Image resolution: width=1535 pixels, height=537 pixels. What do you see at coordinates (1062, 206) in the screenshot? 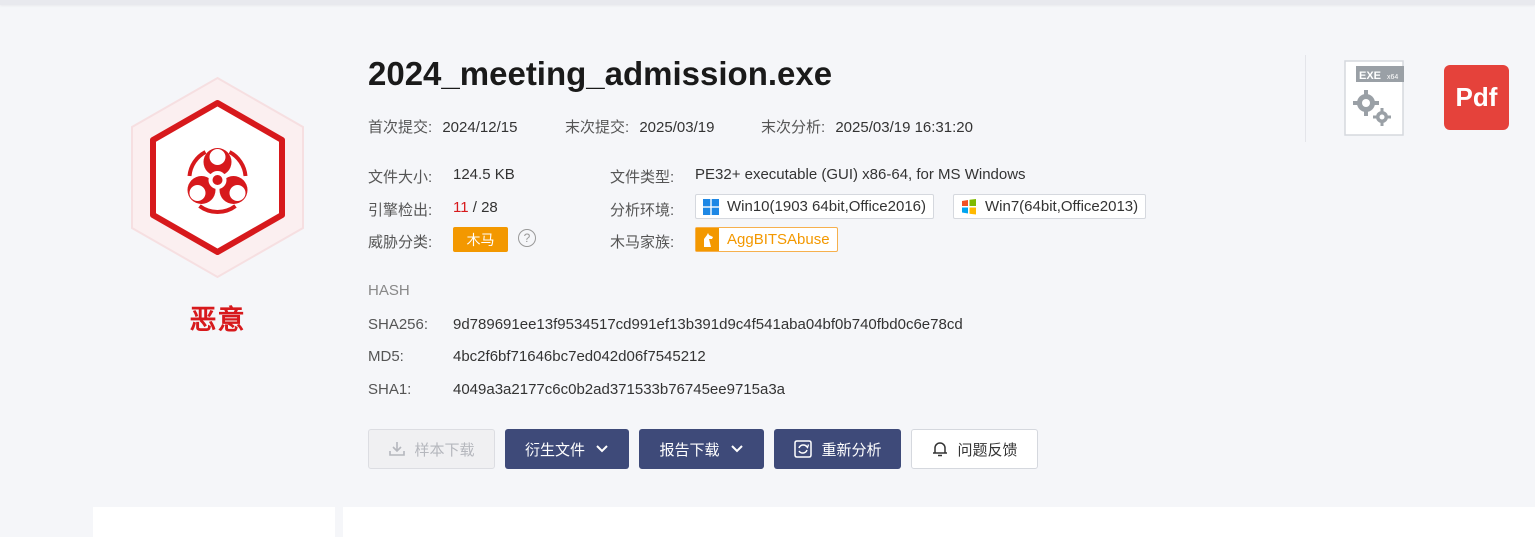
I see `env-win7-label: Win7(64bit,Office2013)` at bounding box center [1062, 206].